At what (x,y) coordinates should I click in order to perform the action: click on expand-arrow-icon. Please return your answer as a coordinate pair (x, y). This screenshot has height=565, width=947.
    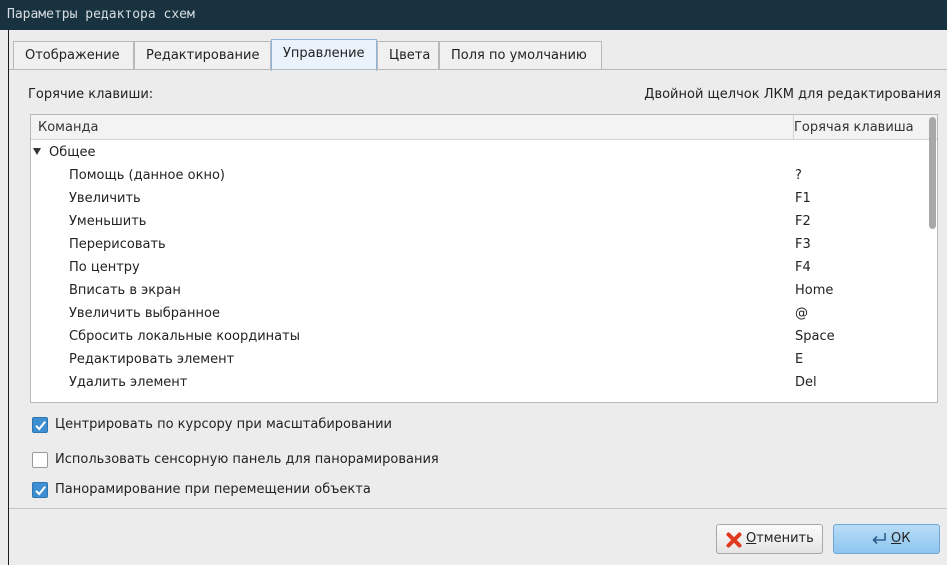
    Looking at the image, I should click on (37, 151).